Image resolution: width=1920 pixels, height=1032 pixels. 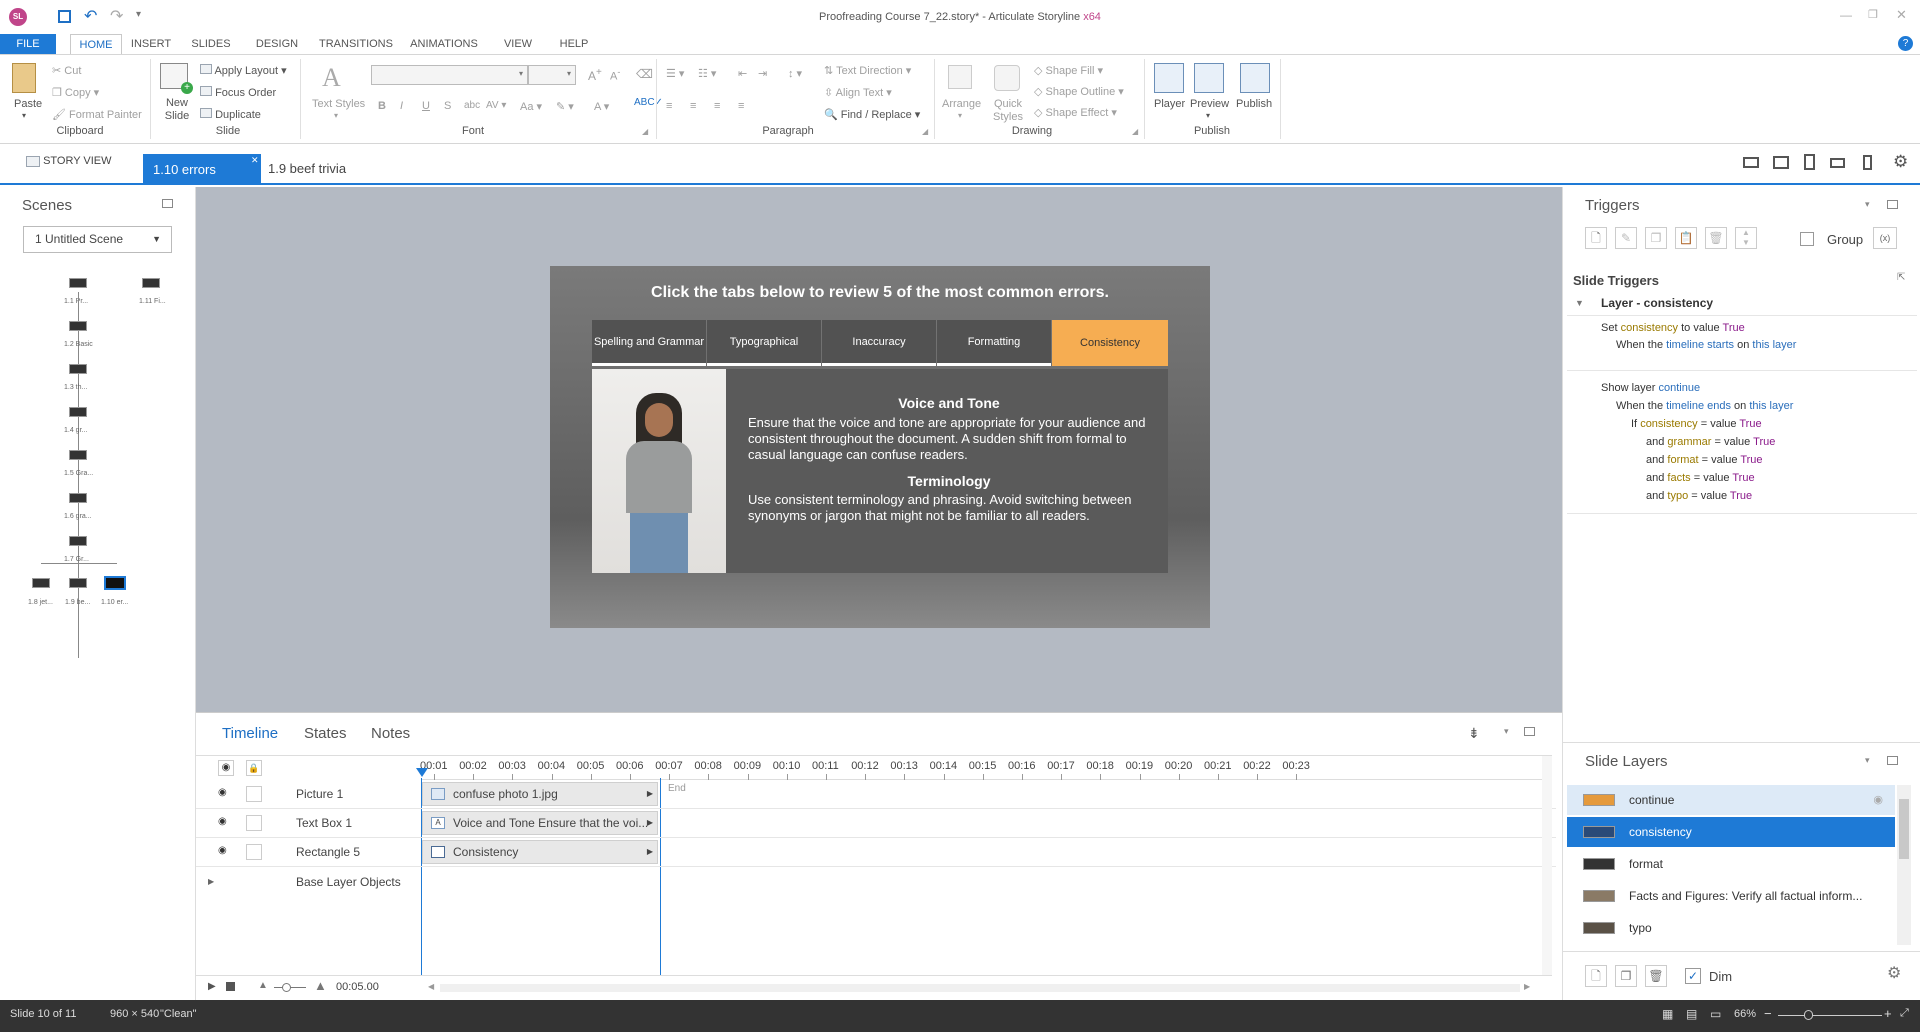 I want to click on new-trigger-button: 🗋, so click(x=1596, y=238).